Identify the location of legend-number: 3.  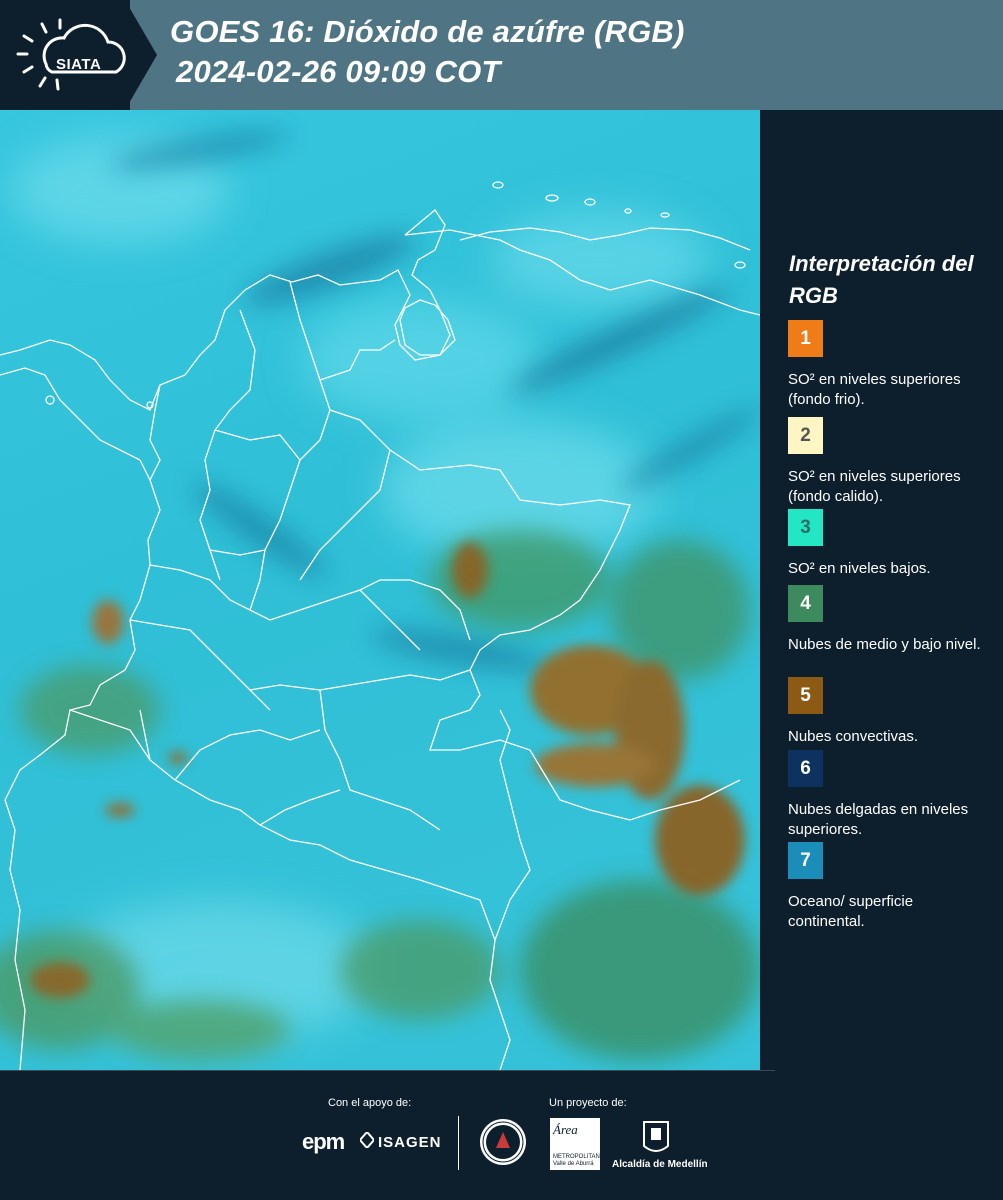
(805, 527).